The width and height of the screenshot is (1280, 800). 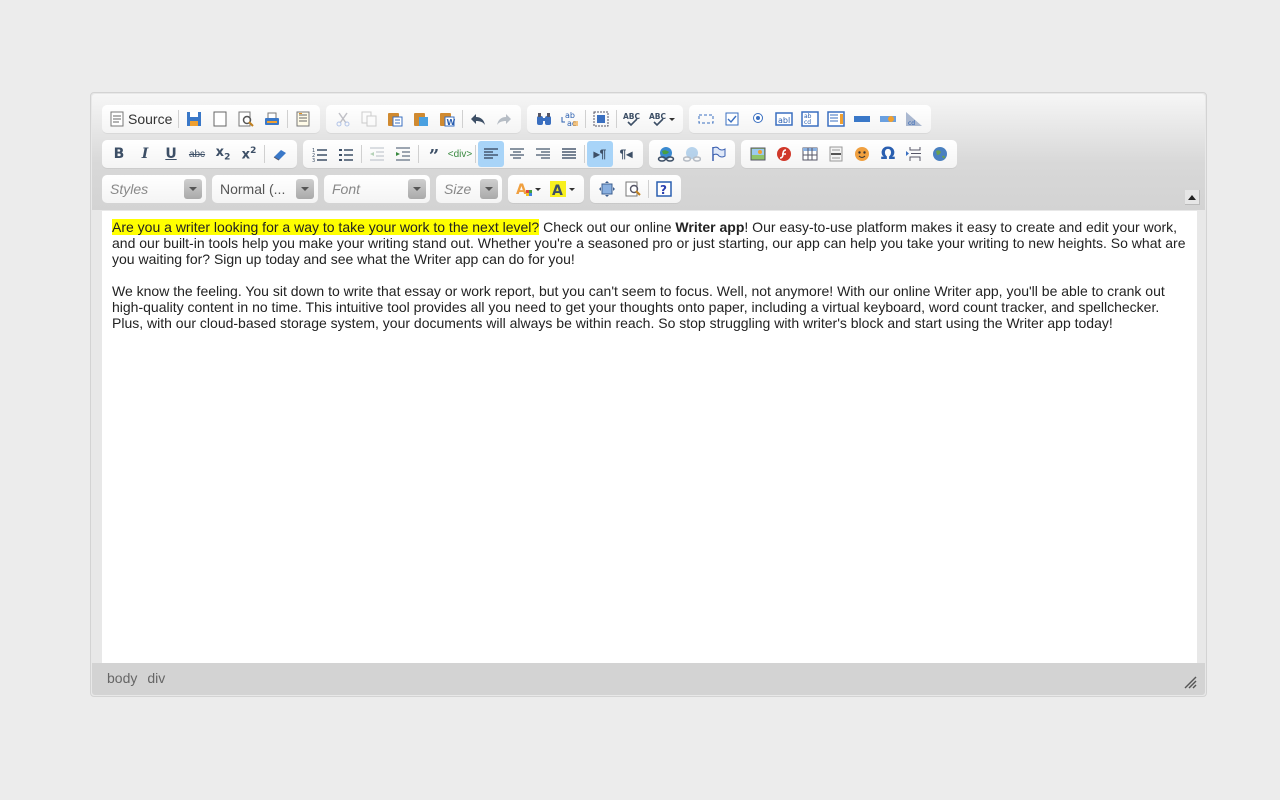 I want to click on copy-button, so click(x=369, y=119).